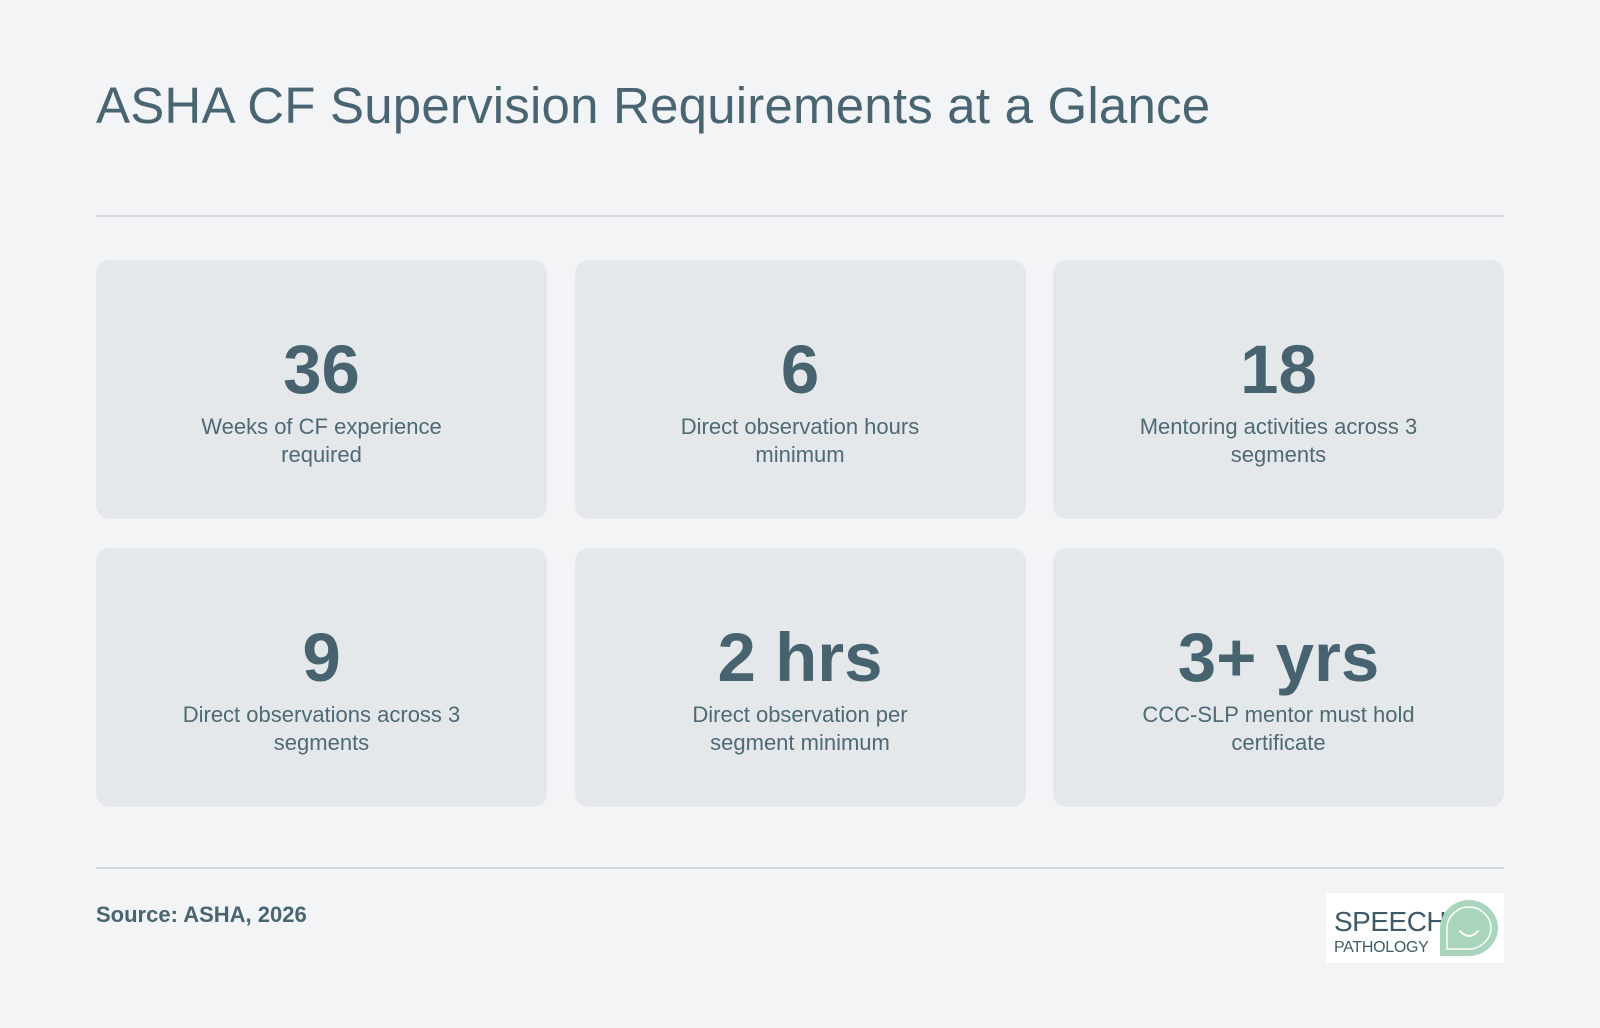 The width and height of the screenshot is (1600, 1028). I want to click on stat-card-weeks: 36 Weeks of CF experience required, so click(321, 389).